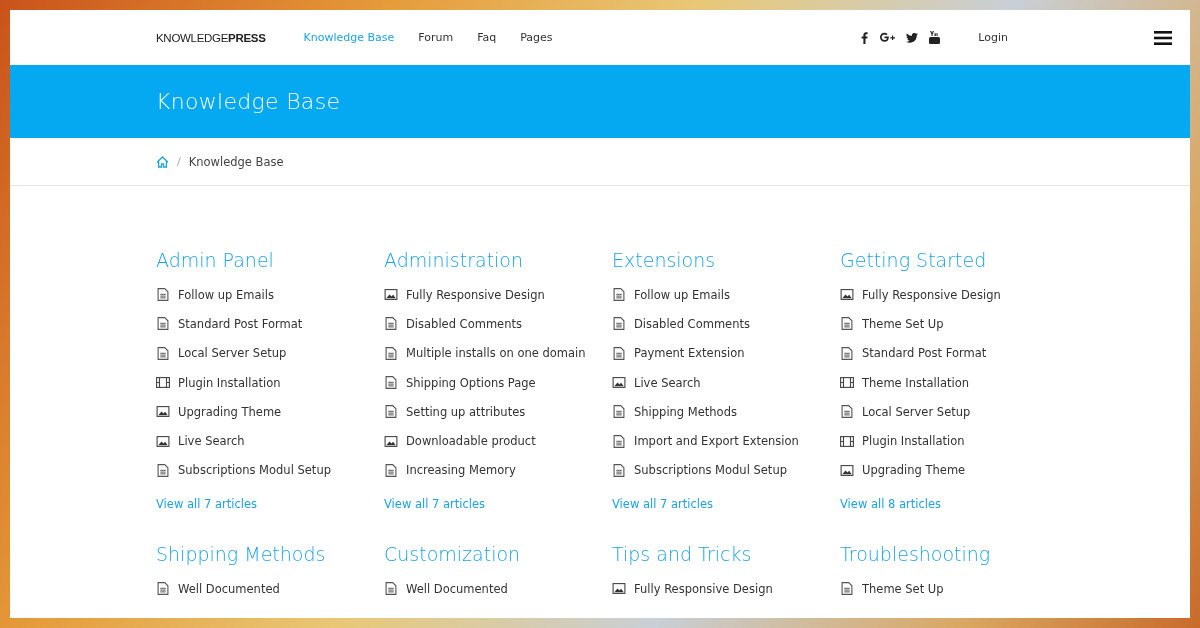  I want to click on facebook-icon, so click(865, 37).